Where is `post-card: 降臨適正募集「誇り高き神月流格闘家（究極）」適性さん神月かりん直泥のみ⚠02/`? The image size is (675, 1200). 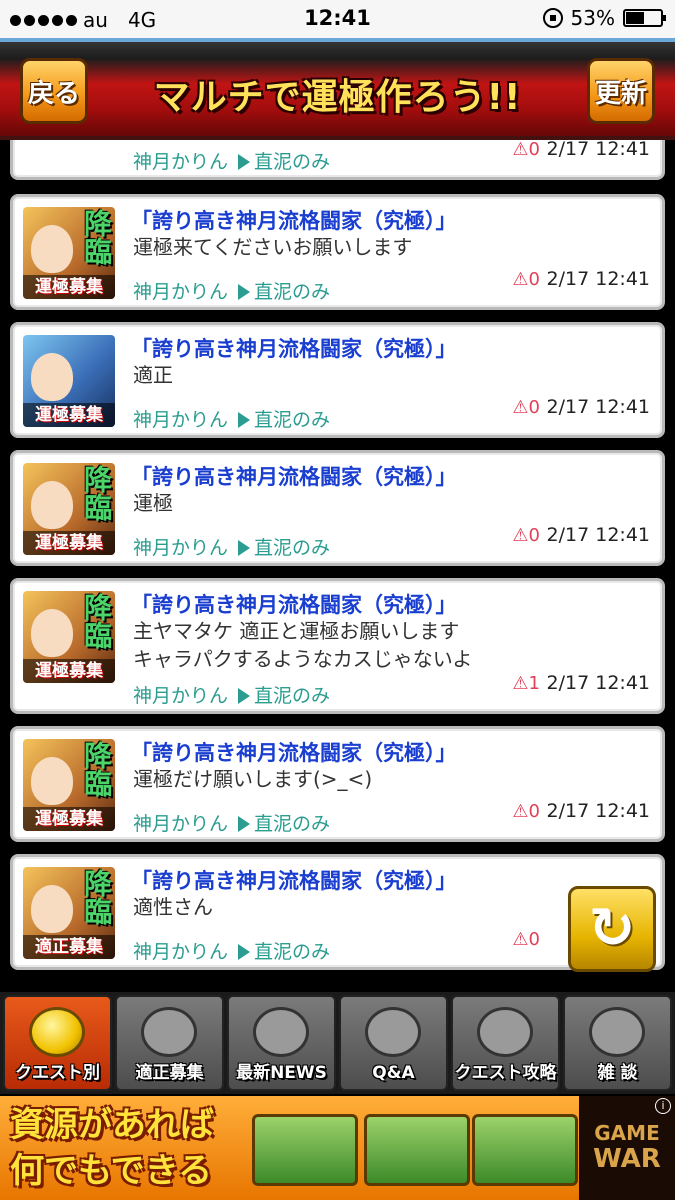
post-card: 降臨適正募集「誇り高き神月流格闘家（究極）」適性さん神月かりん直泥のみ⚠02/ is located at coordinates (337, 912).